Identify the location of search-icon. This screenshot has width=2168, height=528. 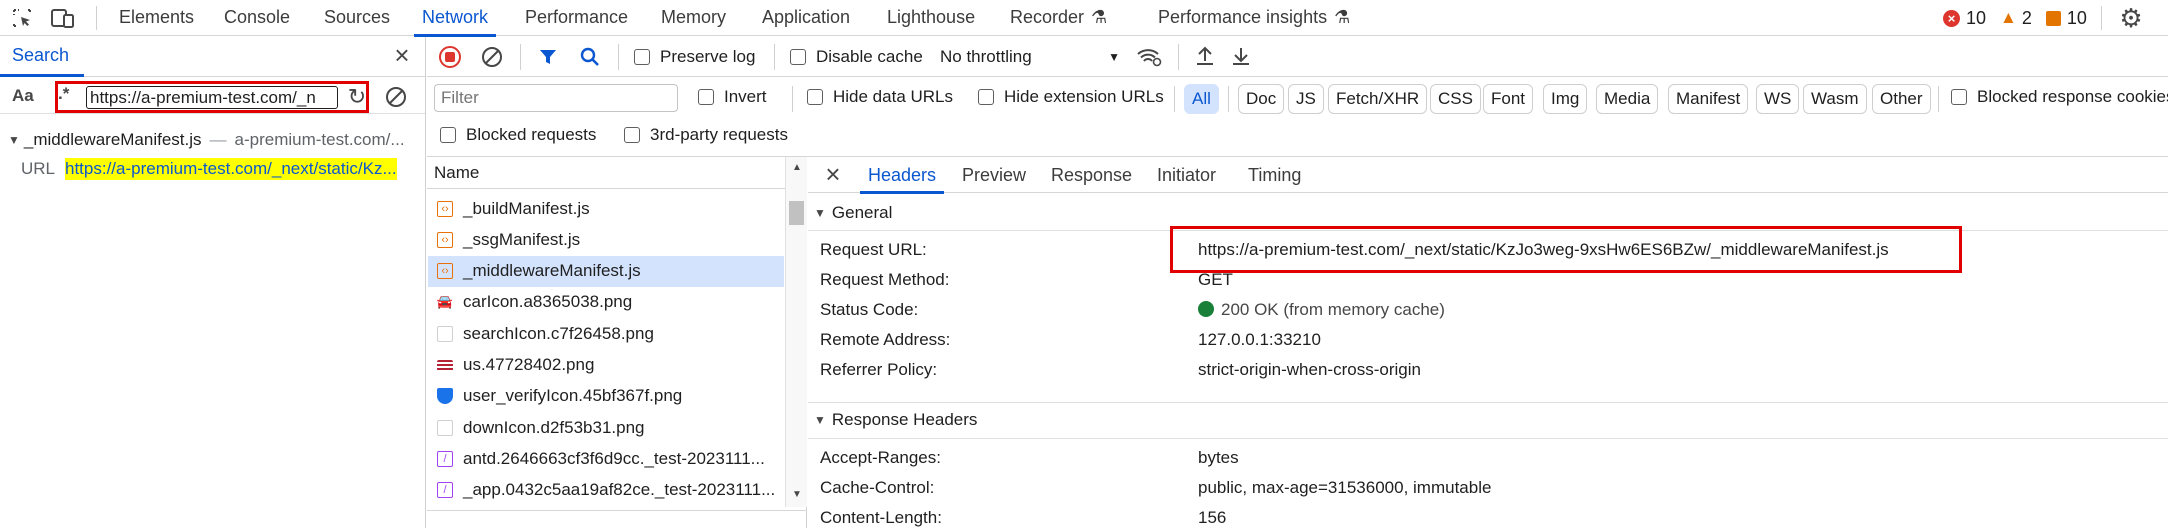
(590, 57).